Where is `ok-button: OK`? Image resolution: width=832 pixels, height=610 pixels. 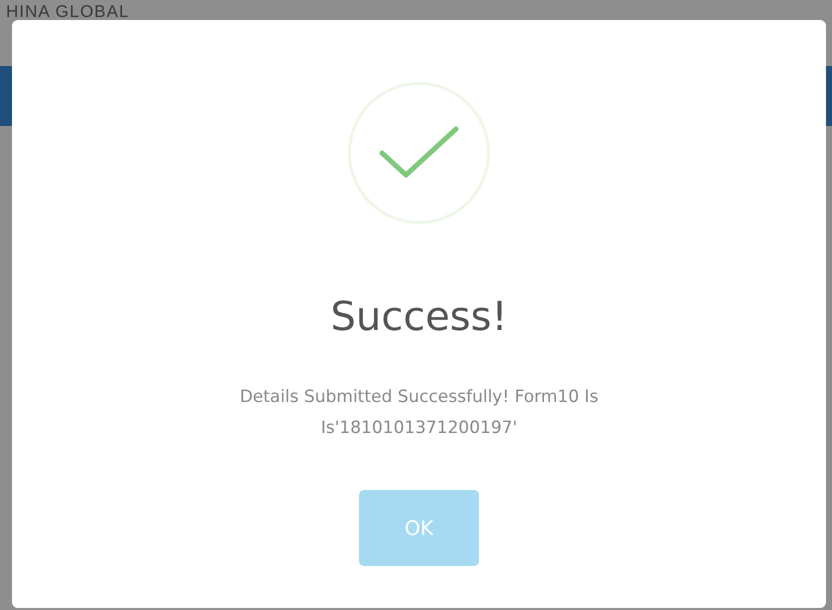
ok-button: OK is located at coordinates (419, 528).